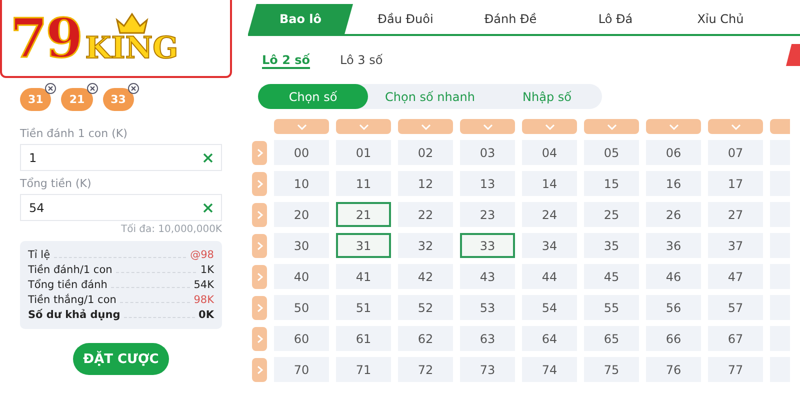 The width and height of the screenshot is (800, 400). I want to click on number-cell: 11, so click(363, 183).